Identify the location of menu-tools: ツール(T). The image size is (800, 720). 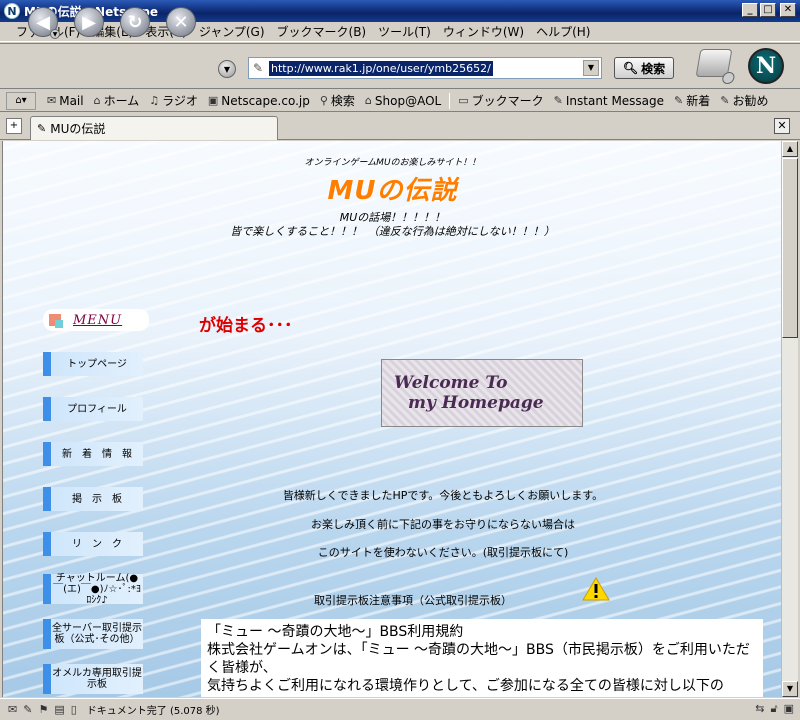
(404, 31).